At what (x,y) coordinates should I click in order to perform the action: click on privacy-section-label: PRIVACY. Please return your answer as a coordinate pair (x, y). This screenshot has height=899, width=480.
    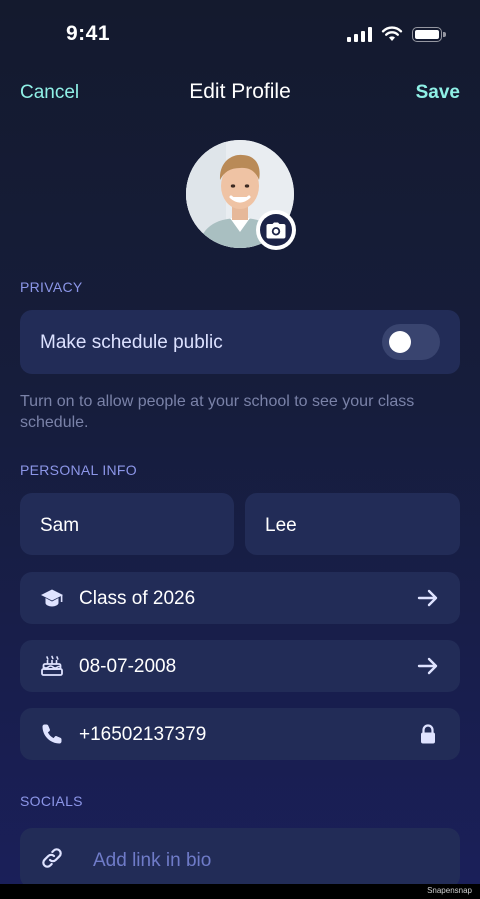
    Looking at the image, I should click on (51, 287).